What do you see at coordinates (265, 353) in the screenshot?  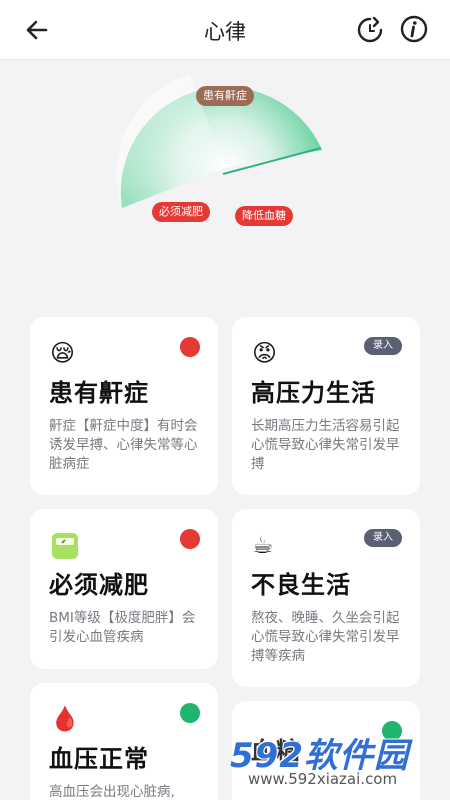 I see `angry-face-icon: 😡` at bounding box center [265, 353].